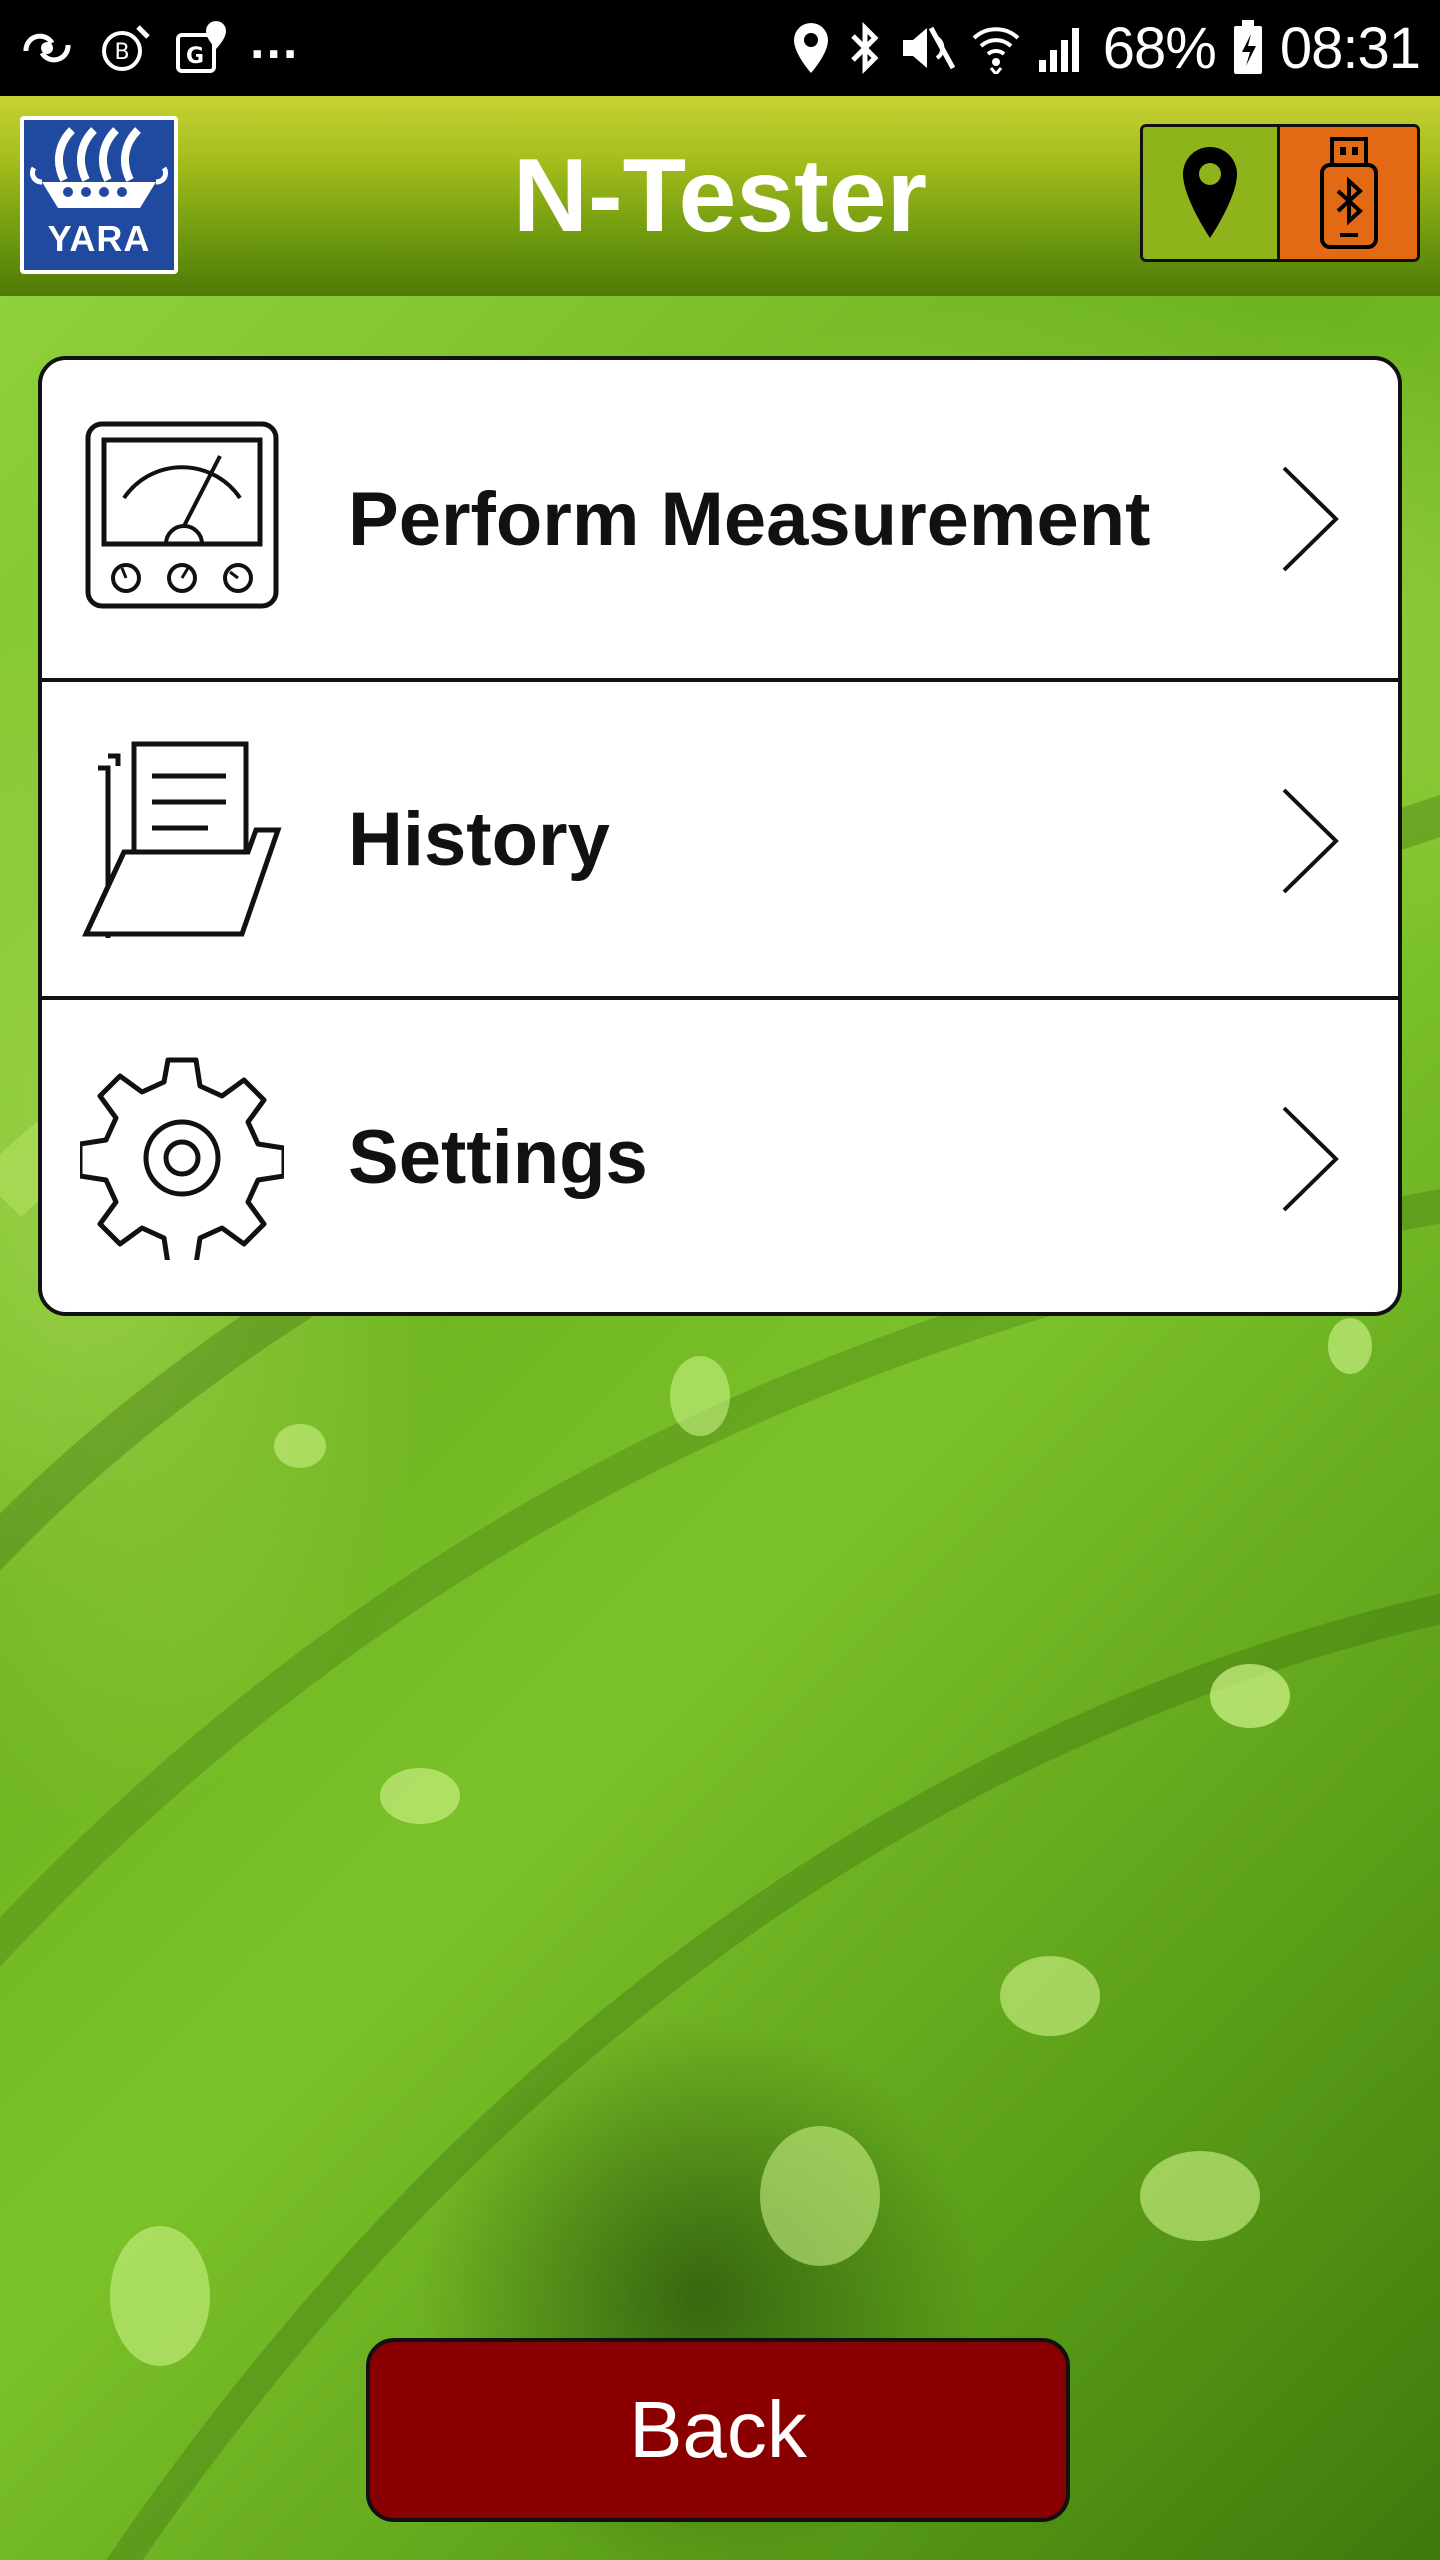 This screenshot has height=2560, width=1440. I want to click on app-header: YARA N-Tester, so click(720, 196).